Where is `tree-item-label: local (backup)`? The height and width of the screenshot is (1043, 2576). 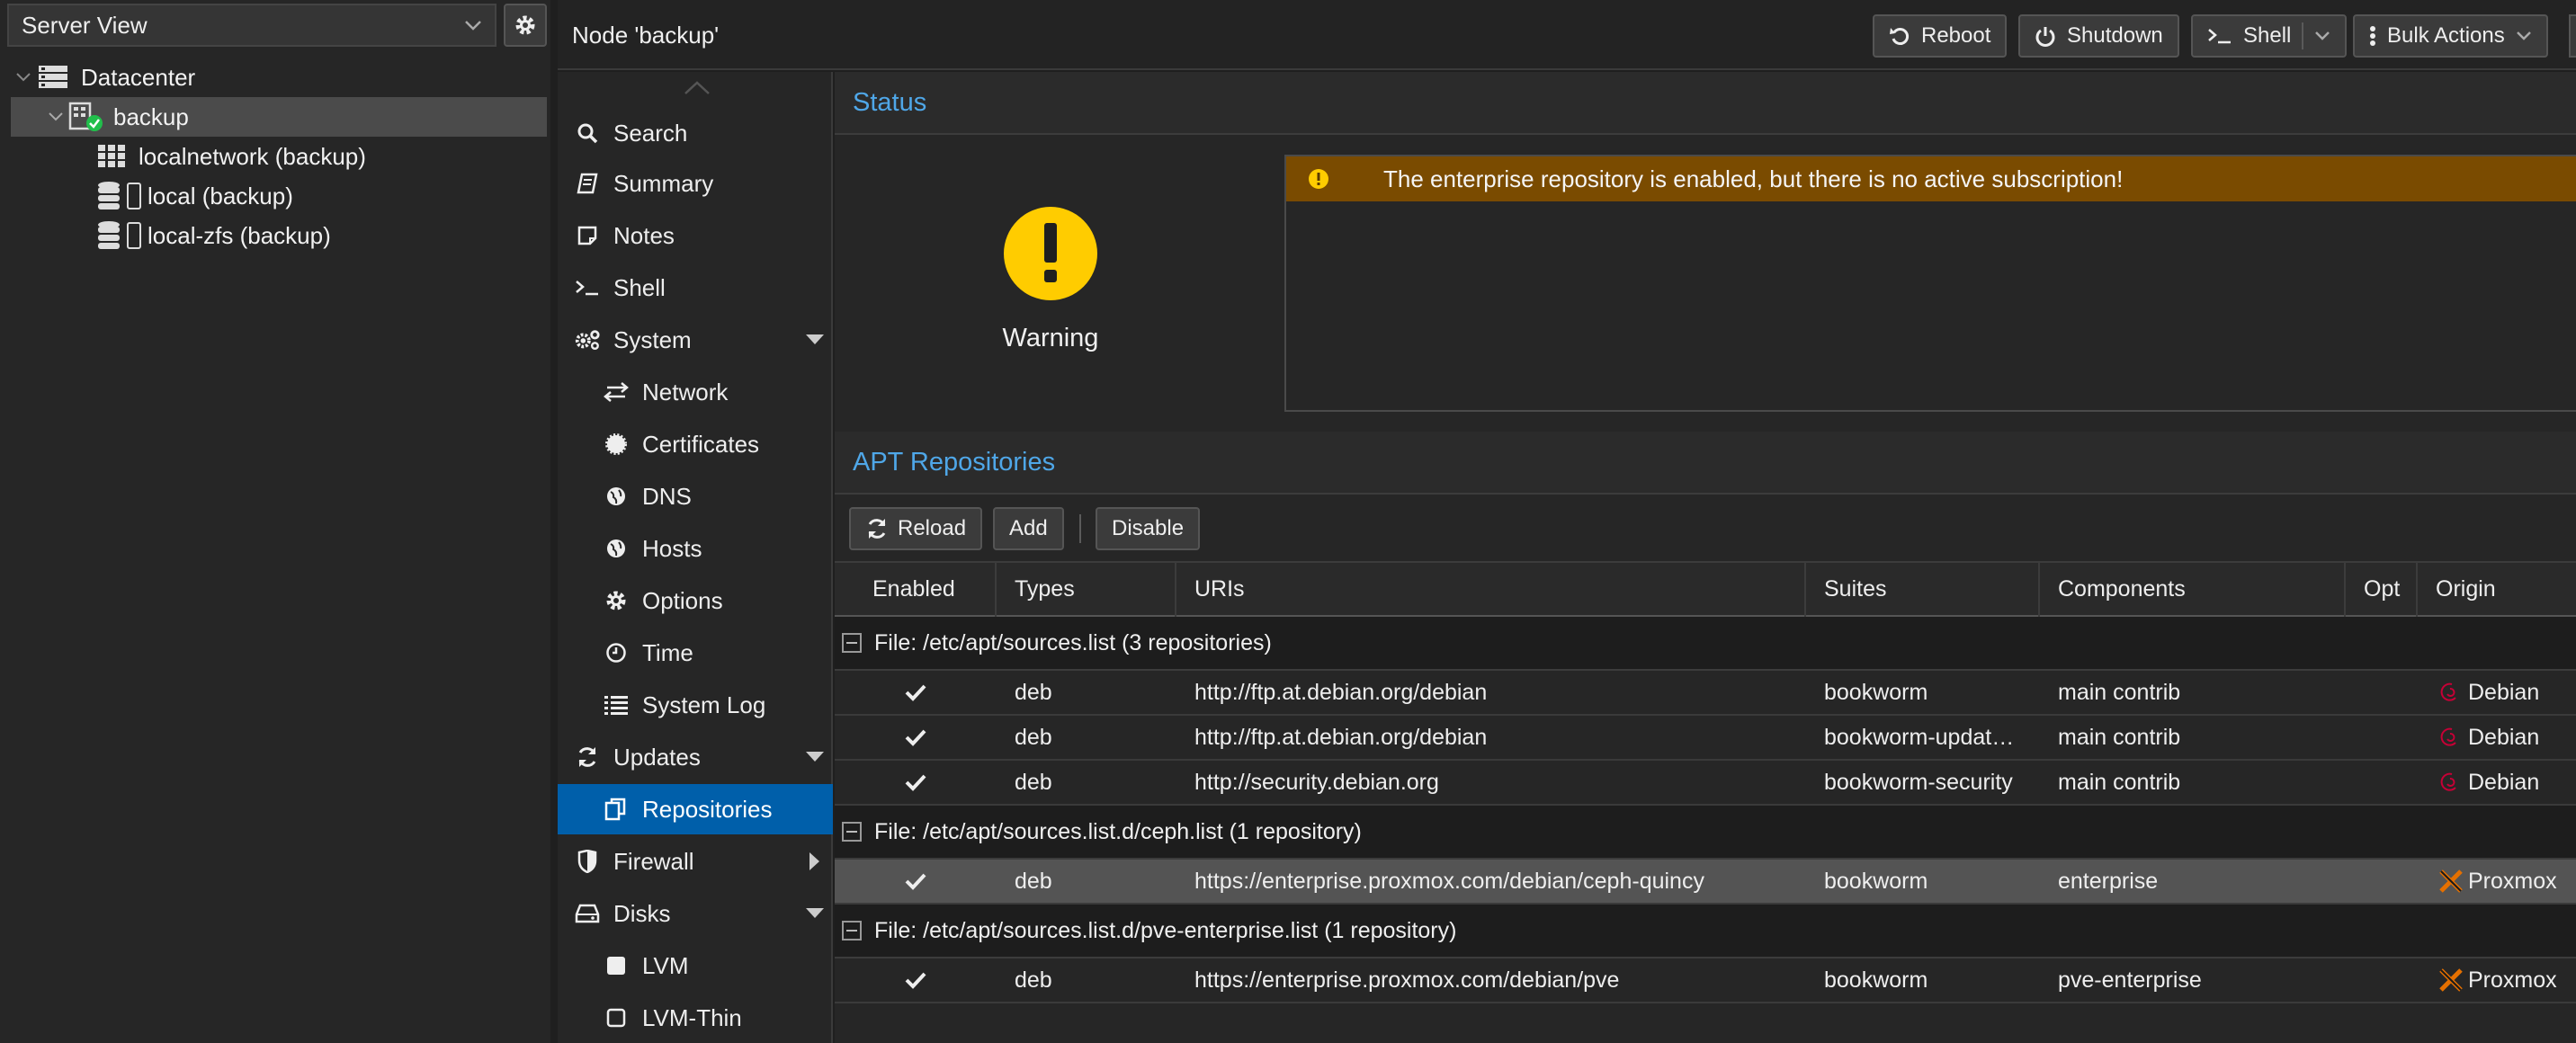
tree-item-label: local (backup) is located at coordinates (220, 195).